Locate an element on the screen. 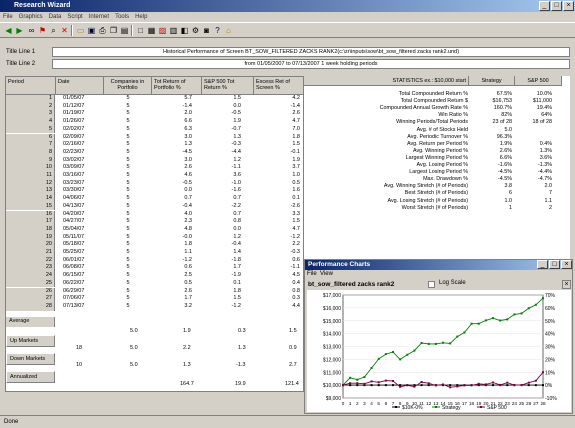  spreadsheet-icon: ▦ is located at coordinates (151, 30).